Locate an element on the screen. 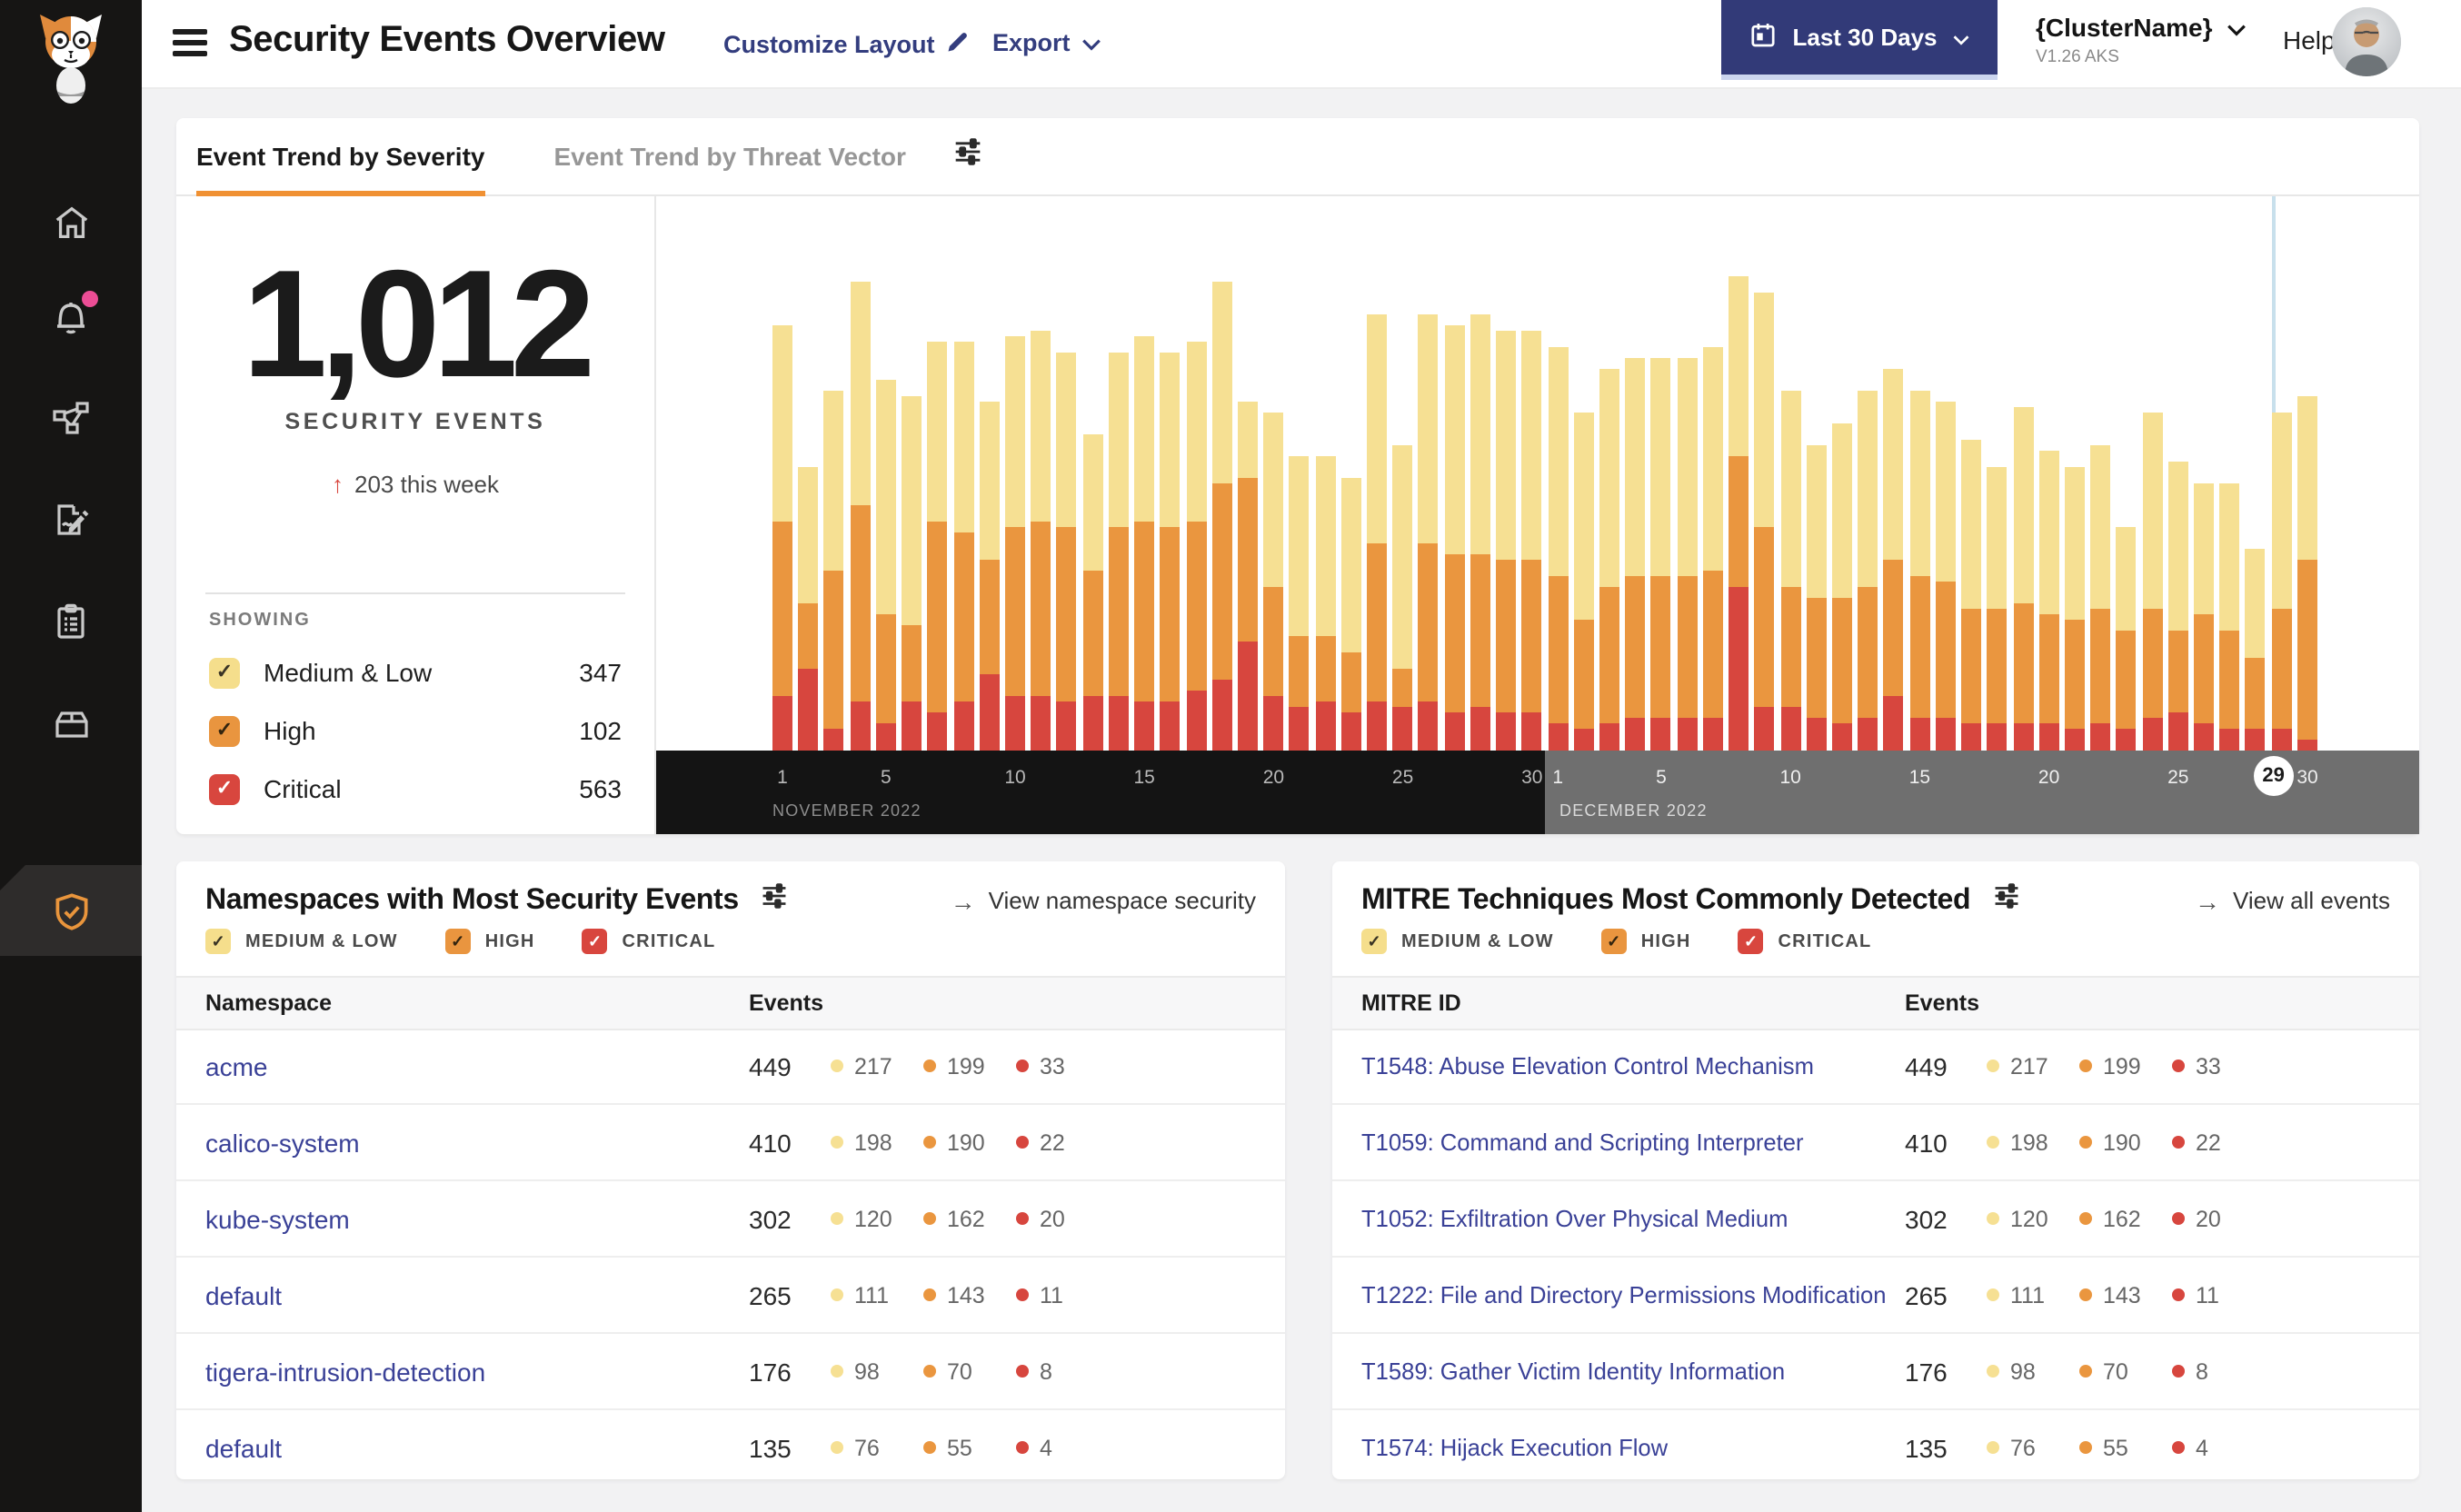 This screenshot has width=2461, height=1512. sidebar-item-compliance is located at coordinates (71, 622).